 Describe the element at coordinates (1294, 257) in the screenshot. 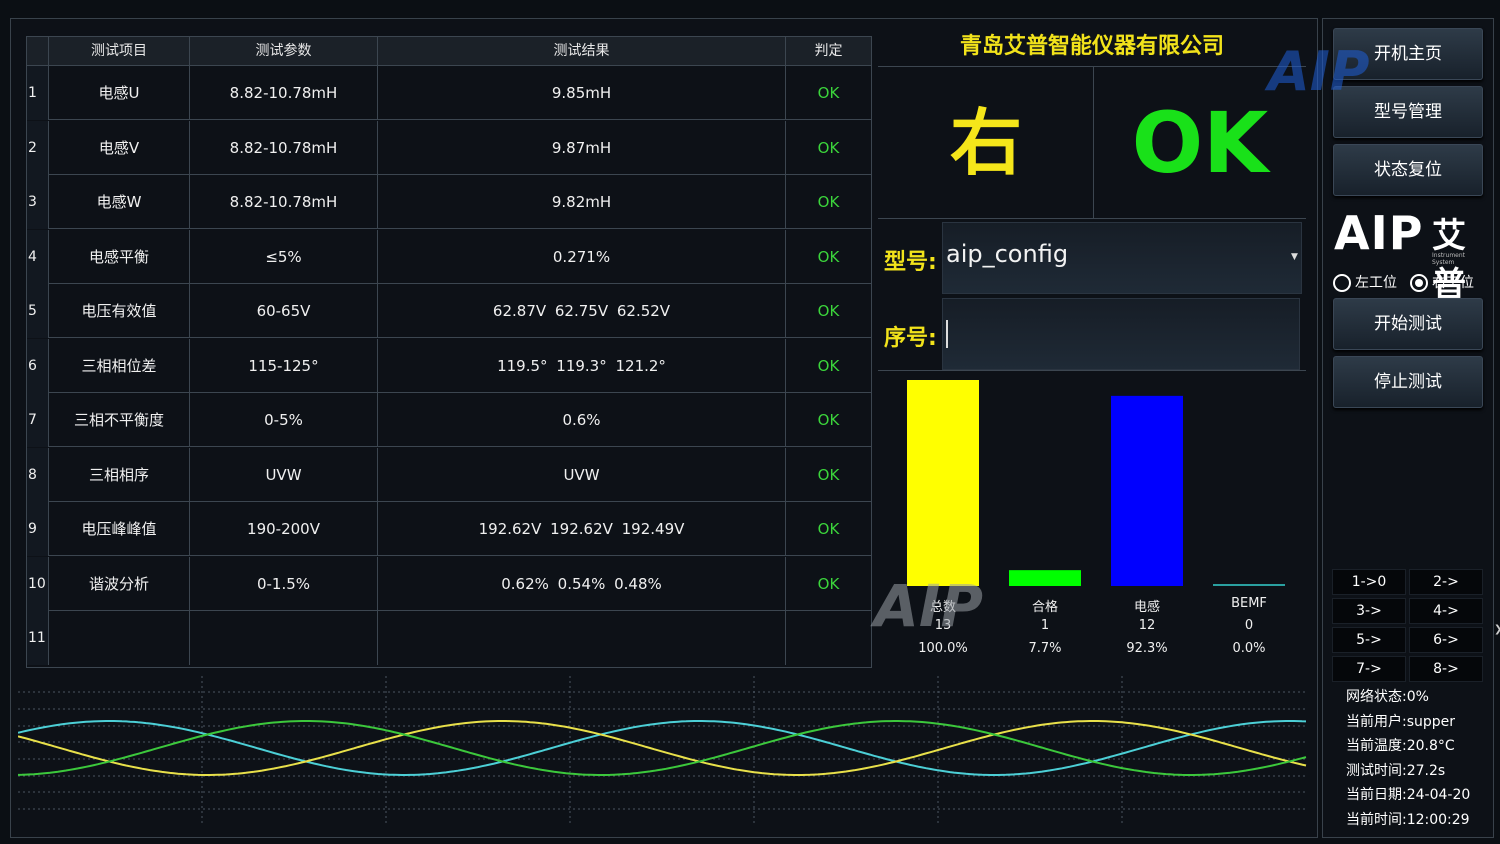

I see `dropdown-arrow-icon: ▼` at that location.